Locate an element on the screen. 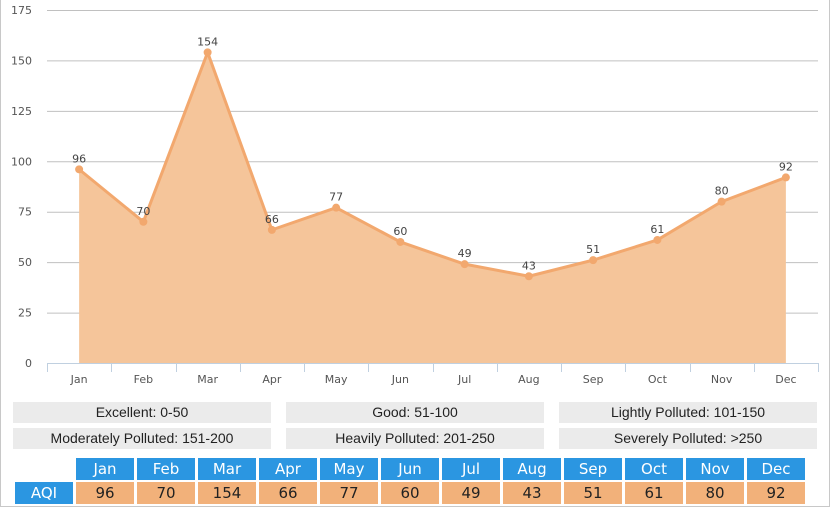 This screenshot has width=830, height=508. x-tick-label: Dec is located at coordinates (785, 379).